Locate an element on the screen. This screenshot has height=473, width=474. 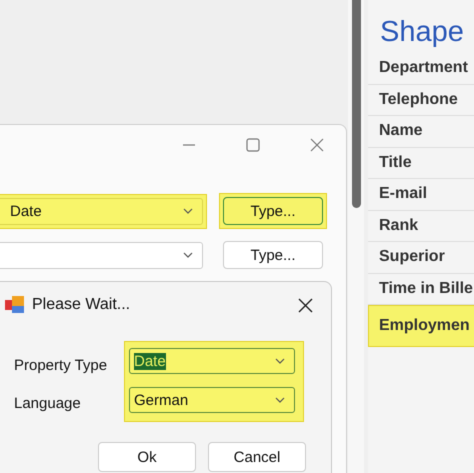
property-row: Employmen is located at coordinates (421, 326).